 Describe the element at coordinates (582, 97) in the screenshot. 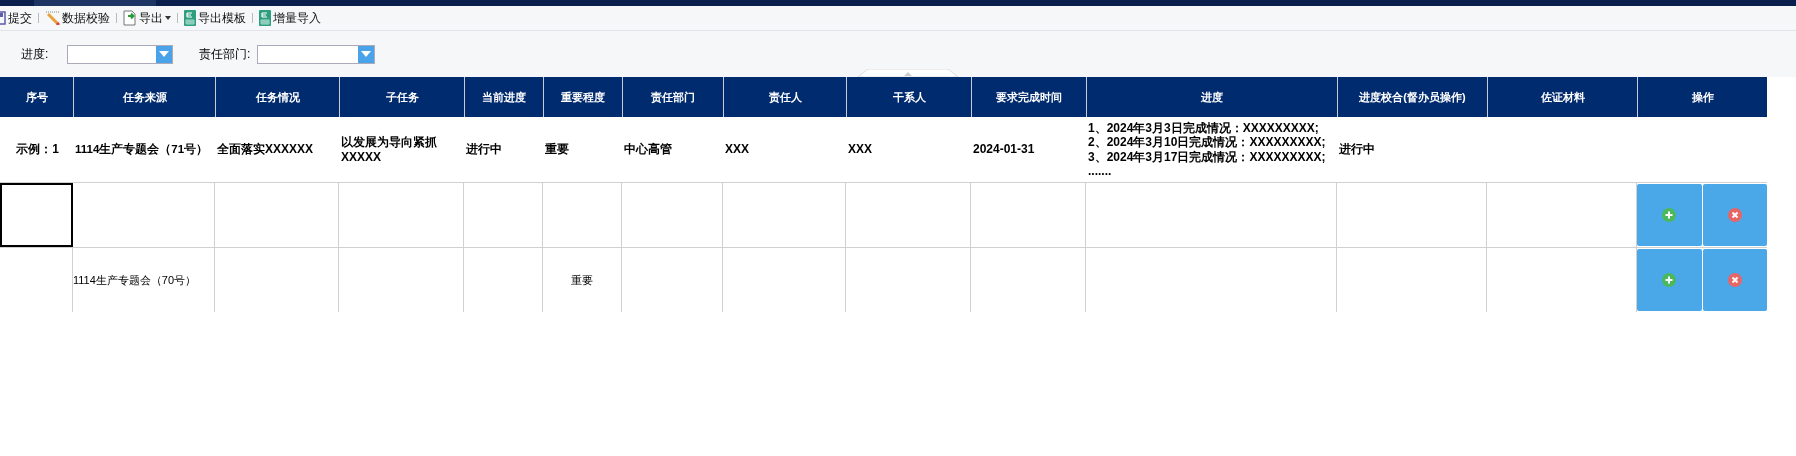

I see `column-header: 重要程度` at that location.